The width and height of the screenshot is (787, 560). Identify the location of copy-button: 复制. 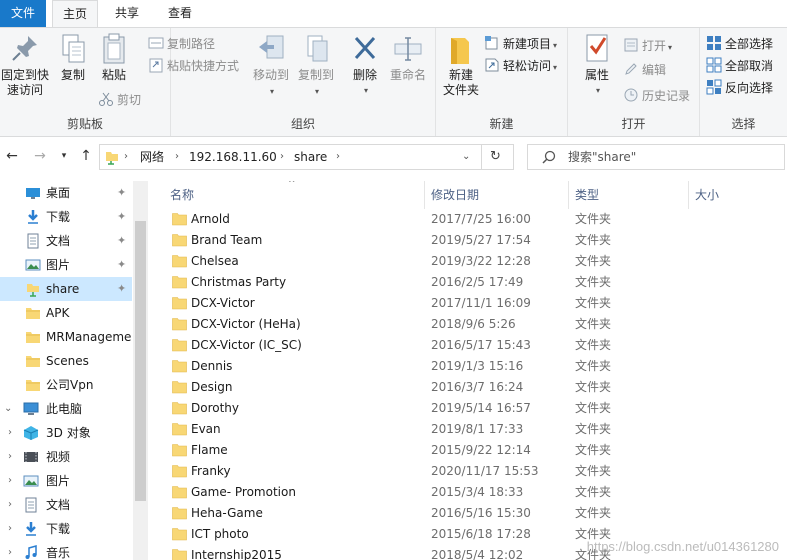
(73, 57).